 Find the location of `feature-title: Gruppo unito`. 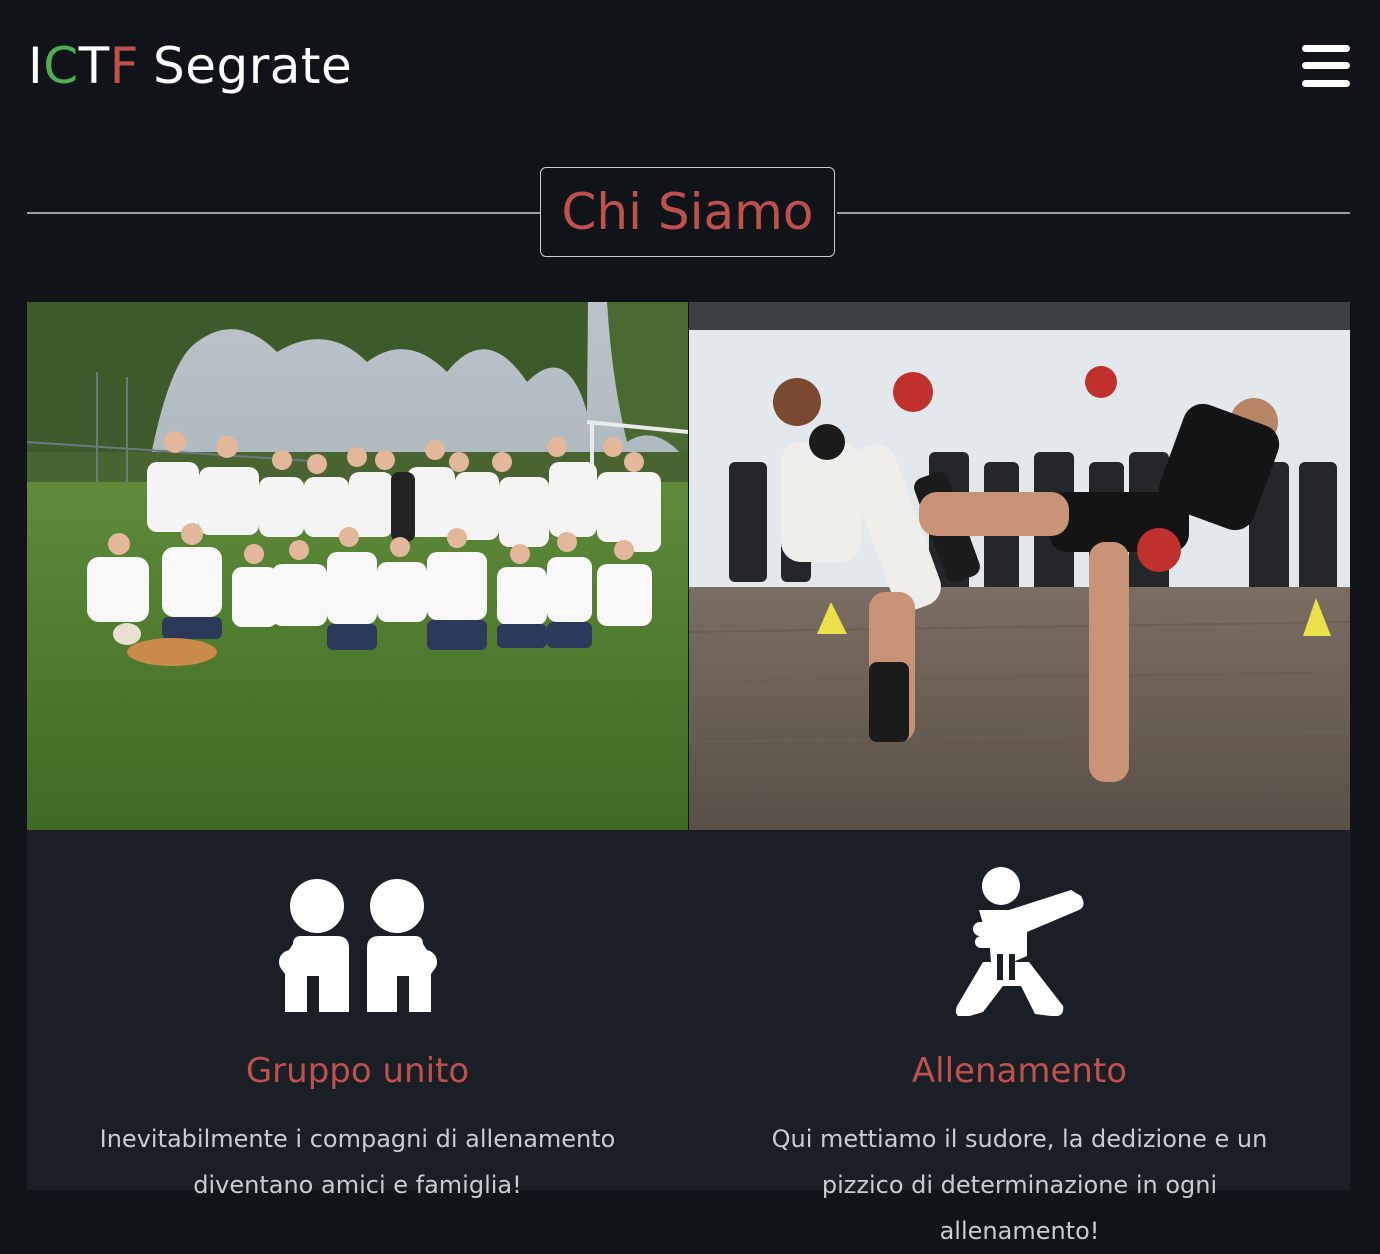

feature-title: Gruppo unito is located at coordinates (357, 1071).